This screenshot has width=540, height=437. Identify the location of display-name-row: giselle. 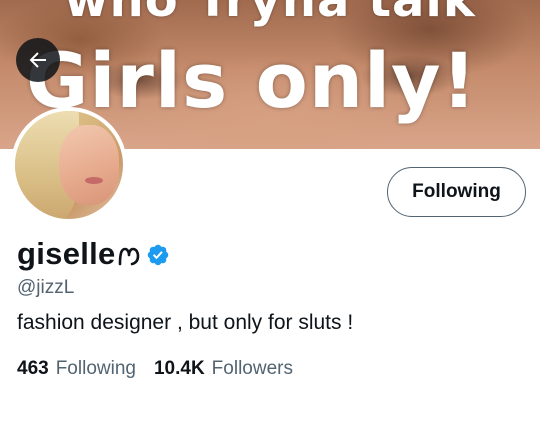
(93, 254).